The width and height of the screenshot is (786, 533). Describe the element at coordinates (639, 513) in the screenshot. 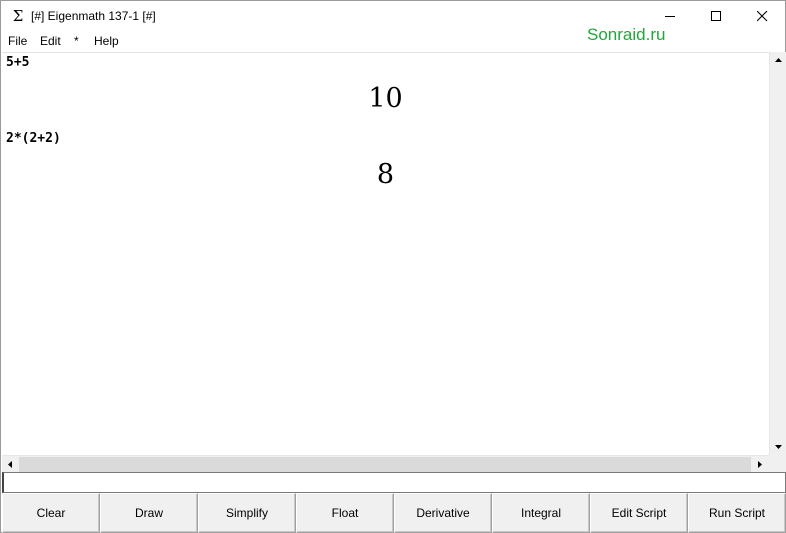

I see `edit-script-button: Edit Script` at that location.